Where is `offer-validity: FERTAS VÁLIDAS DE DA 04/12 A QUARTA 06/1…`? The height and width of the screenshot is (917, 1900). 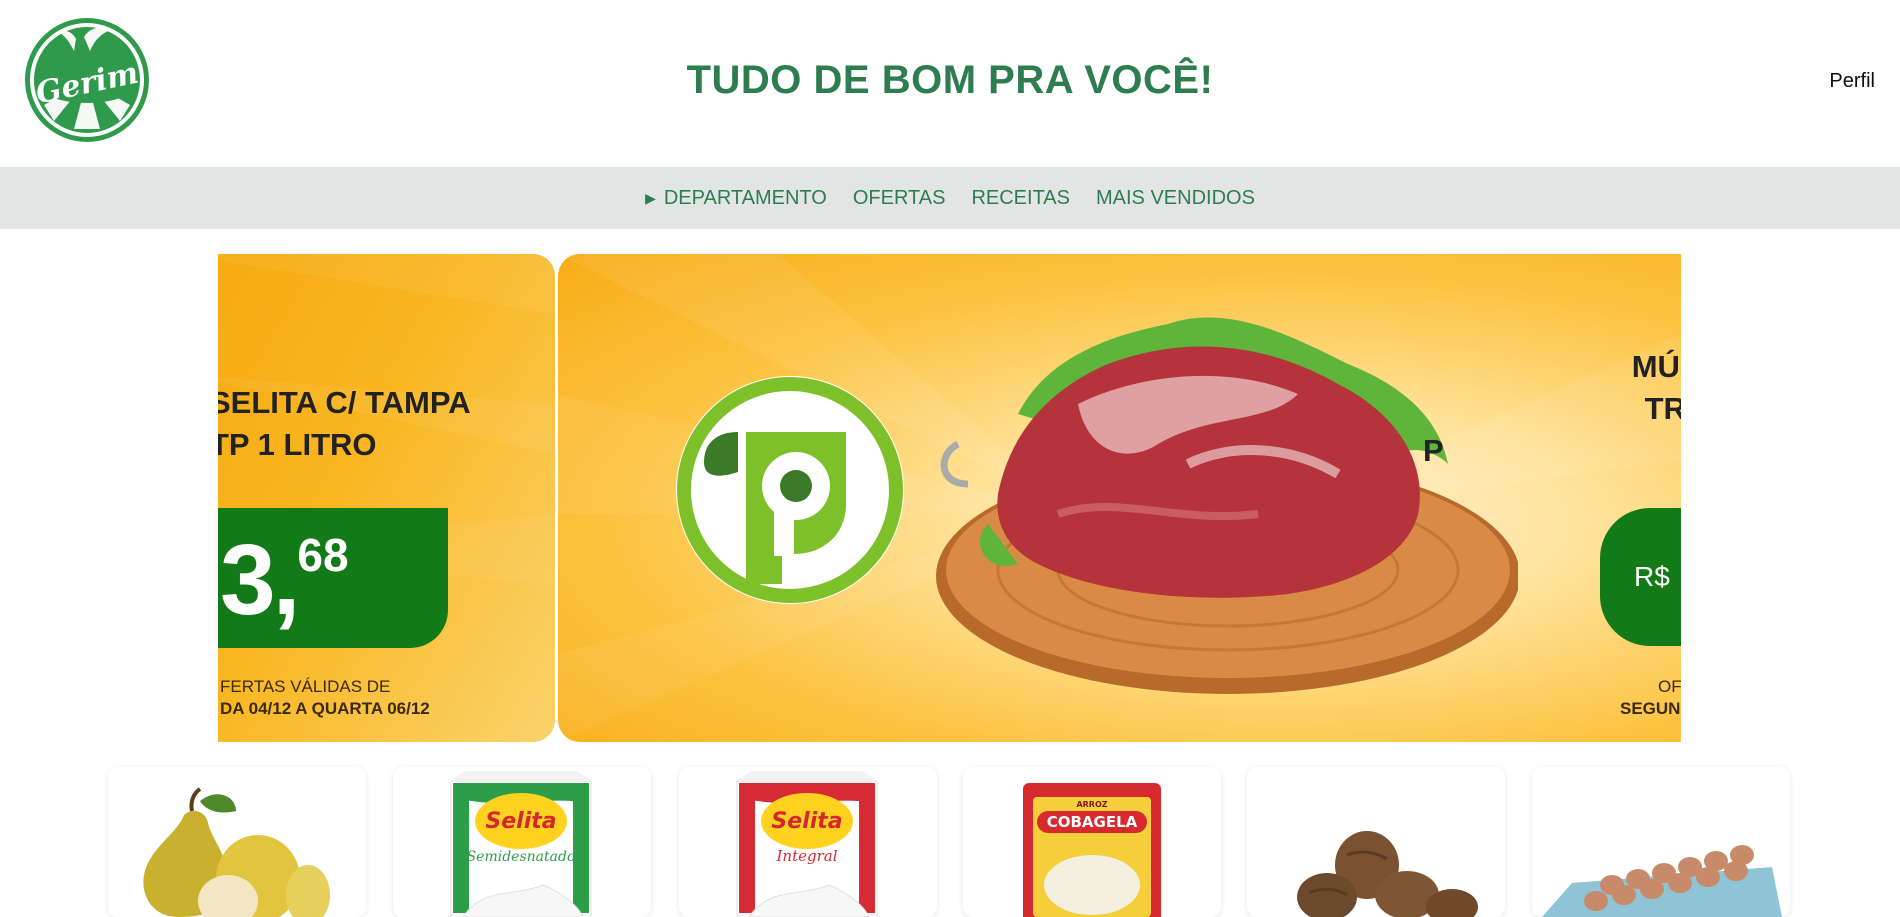 offer-validity: FERTAS VÁLIDAS DE DA 04/12 A QUARTA 06/1… is located at coordinates (325, 698).